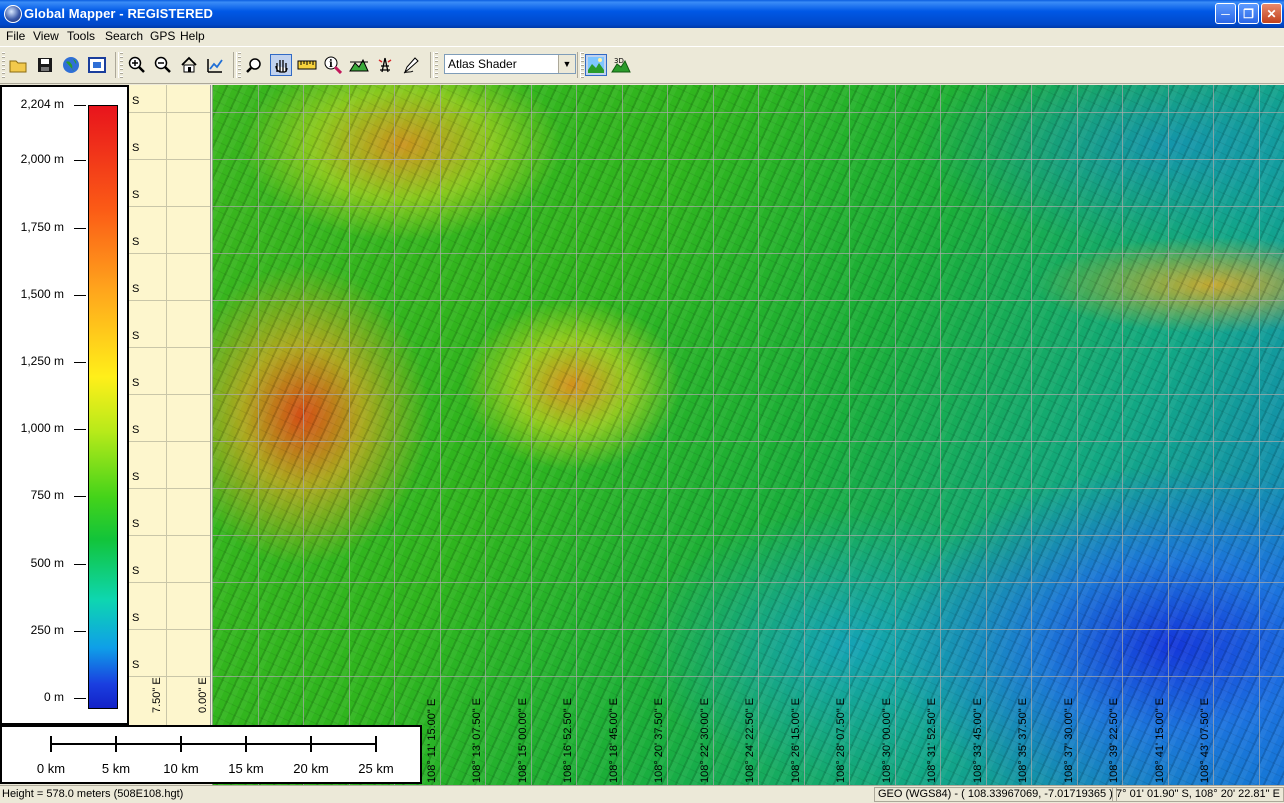 The width and height of the screenshot is (1284, 803). Describe the element at coordinates (137, 65) in the screenshot. I see `zoom-in-icon` at that location.